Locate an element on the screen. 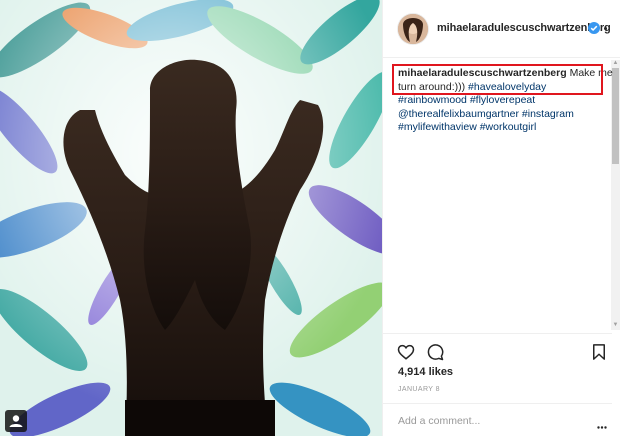  post-actions is located at coordinates (497, 348).